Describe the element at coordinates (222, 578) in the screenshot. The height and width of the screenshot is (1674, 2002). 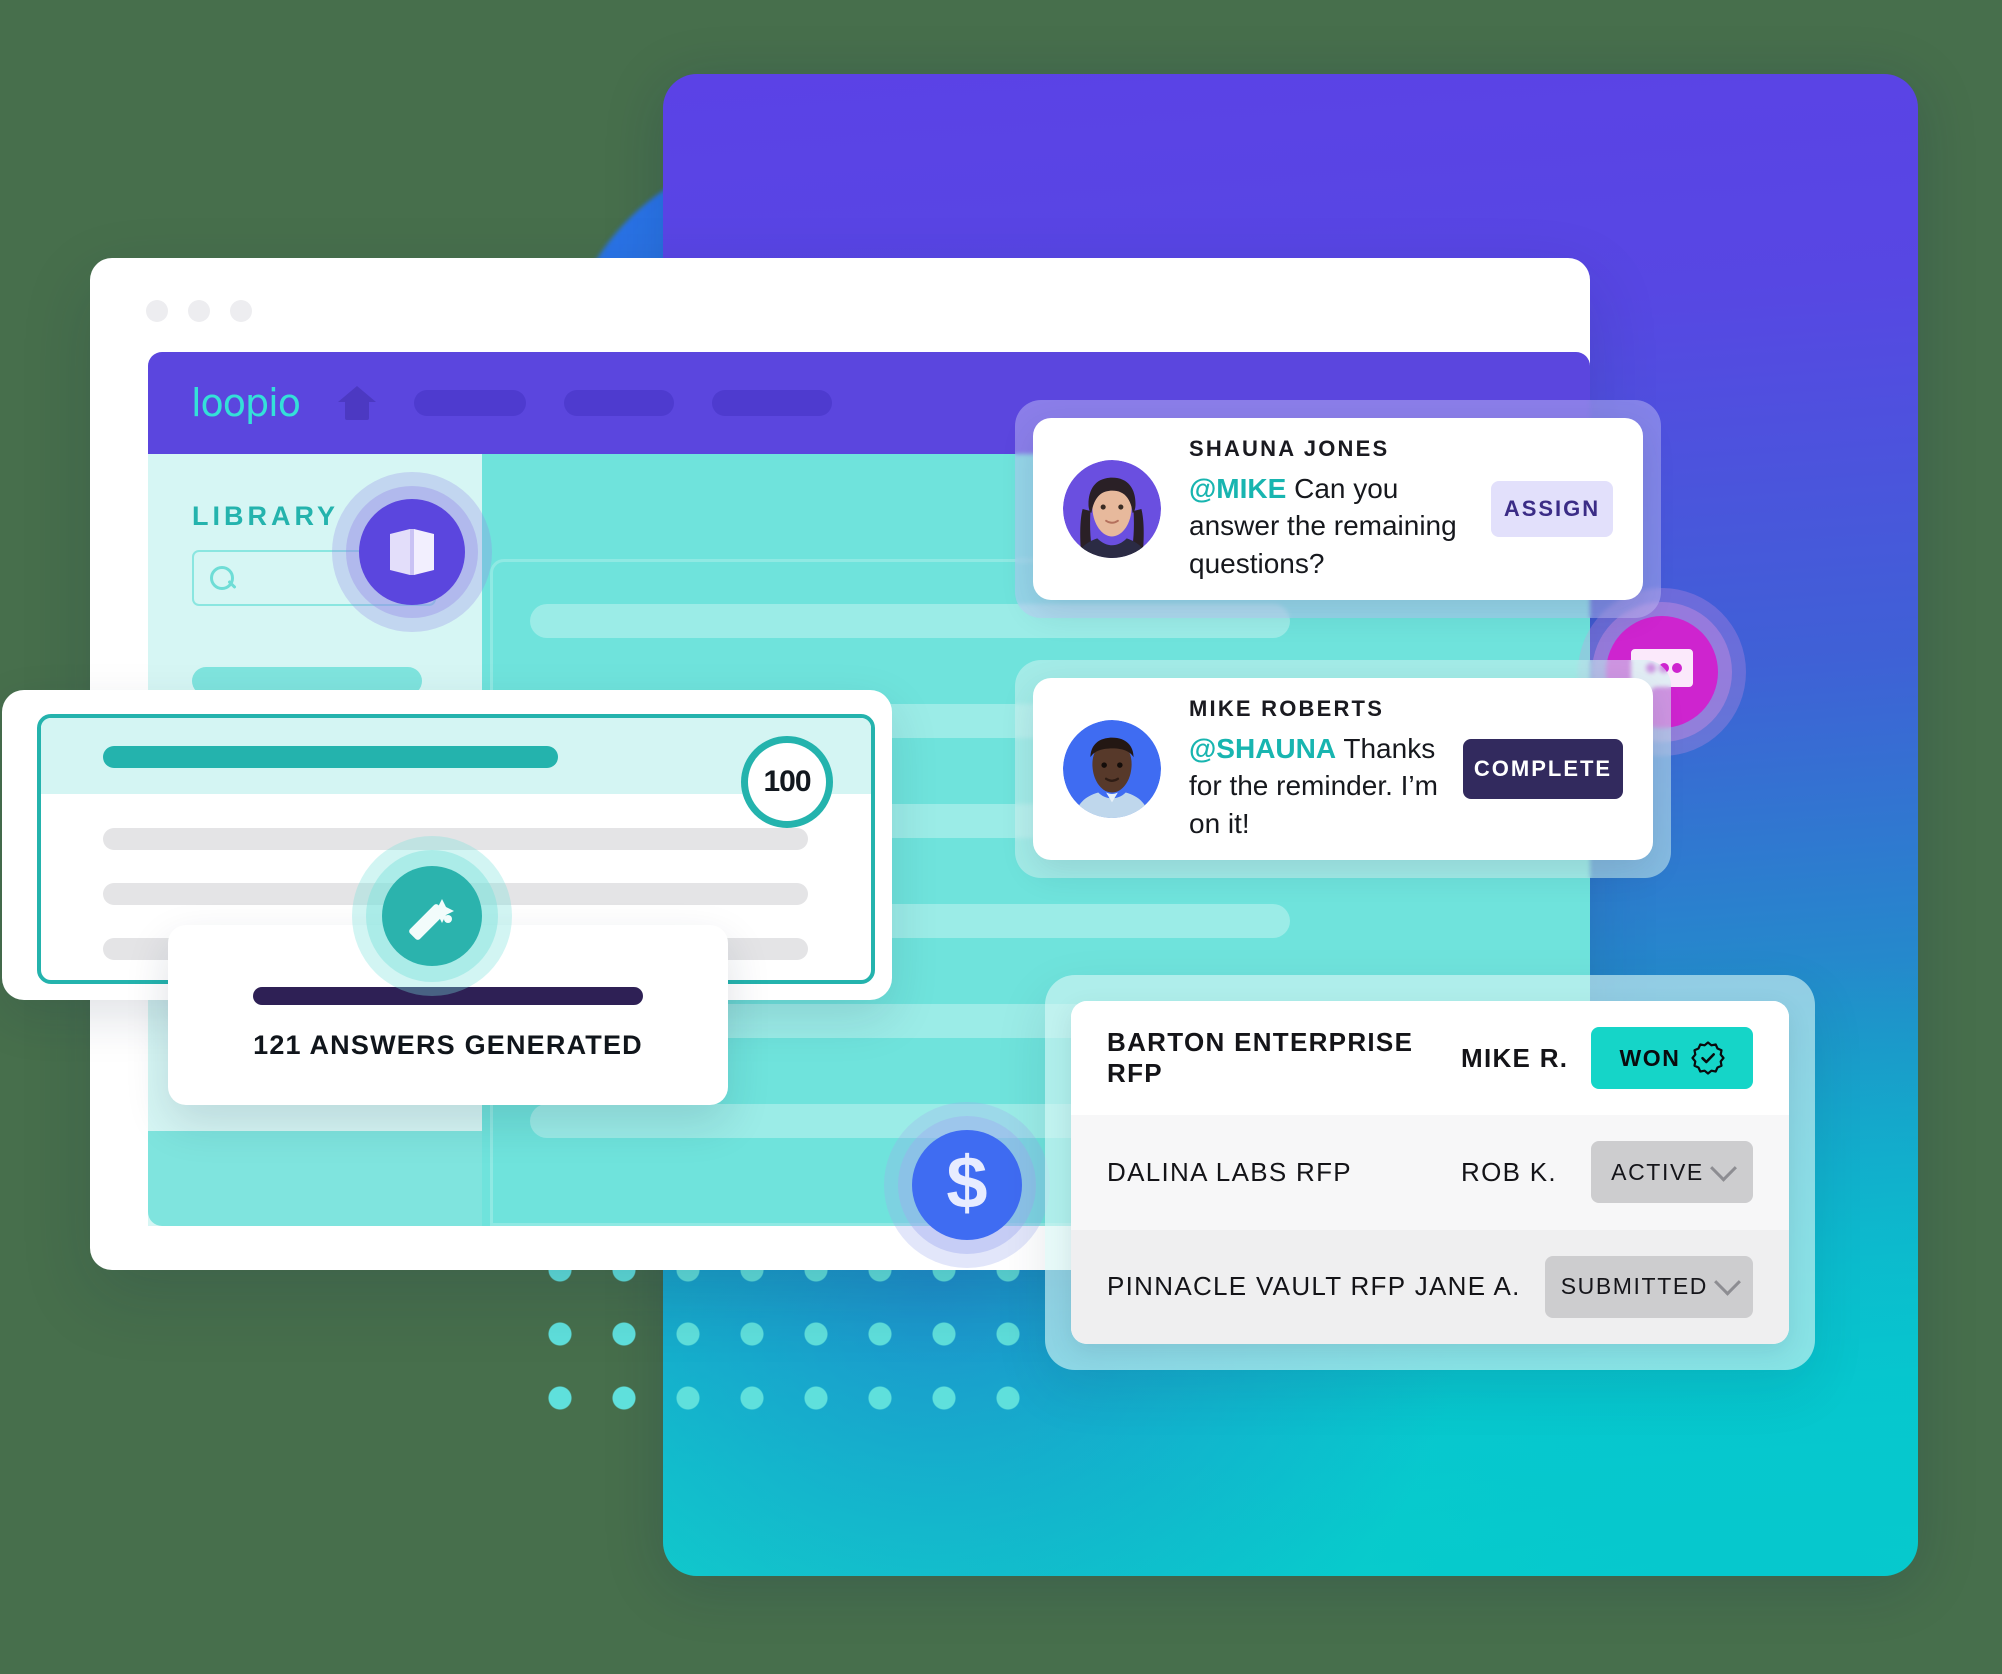
I see `search-icon` at that location.